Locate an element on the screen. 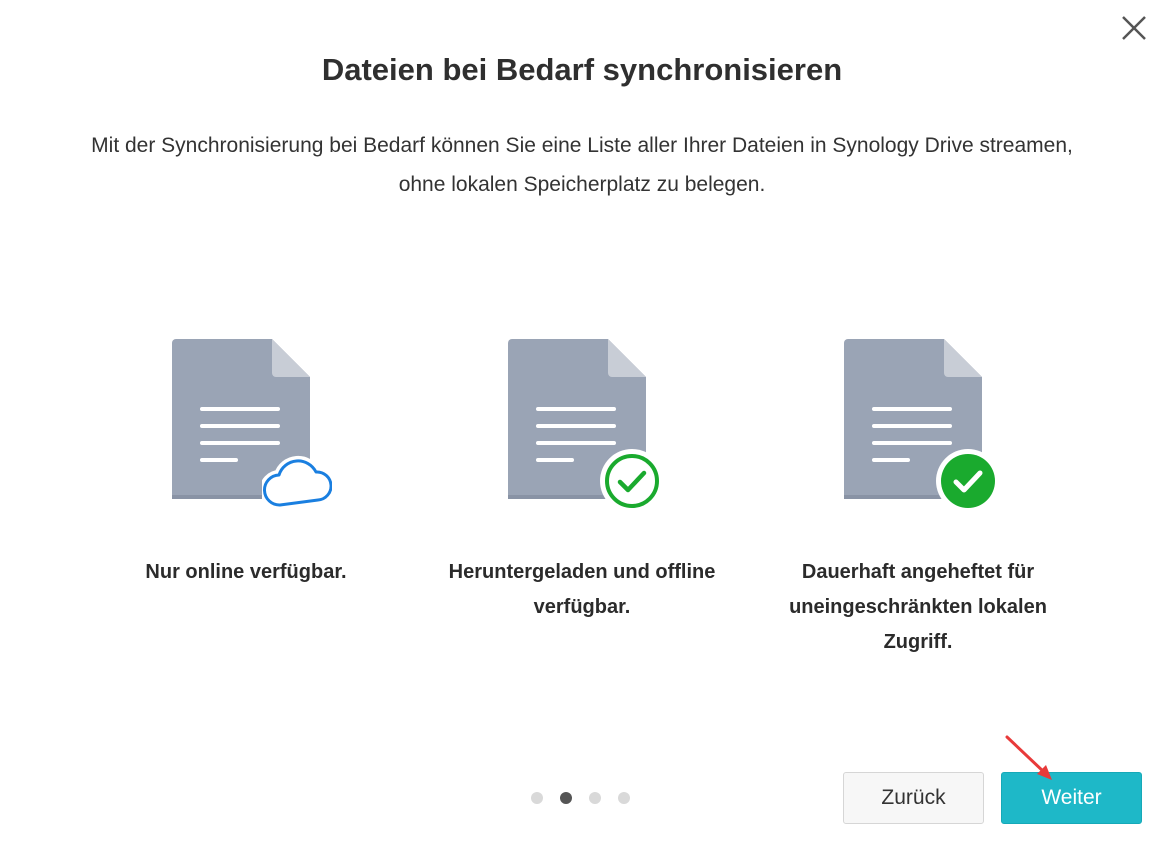 Image resolution: width=1164 pixels, height=850 pixels. back-button: Zurück is located at coordinates (913, 798).